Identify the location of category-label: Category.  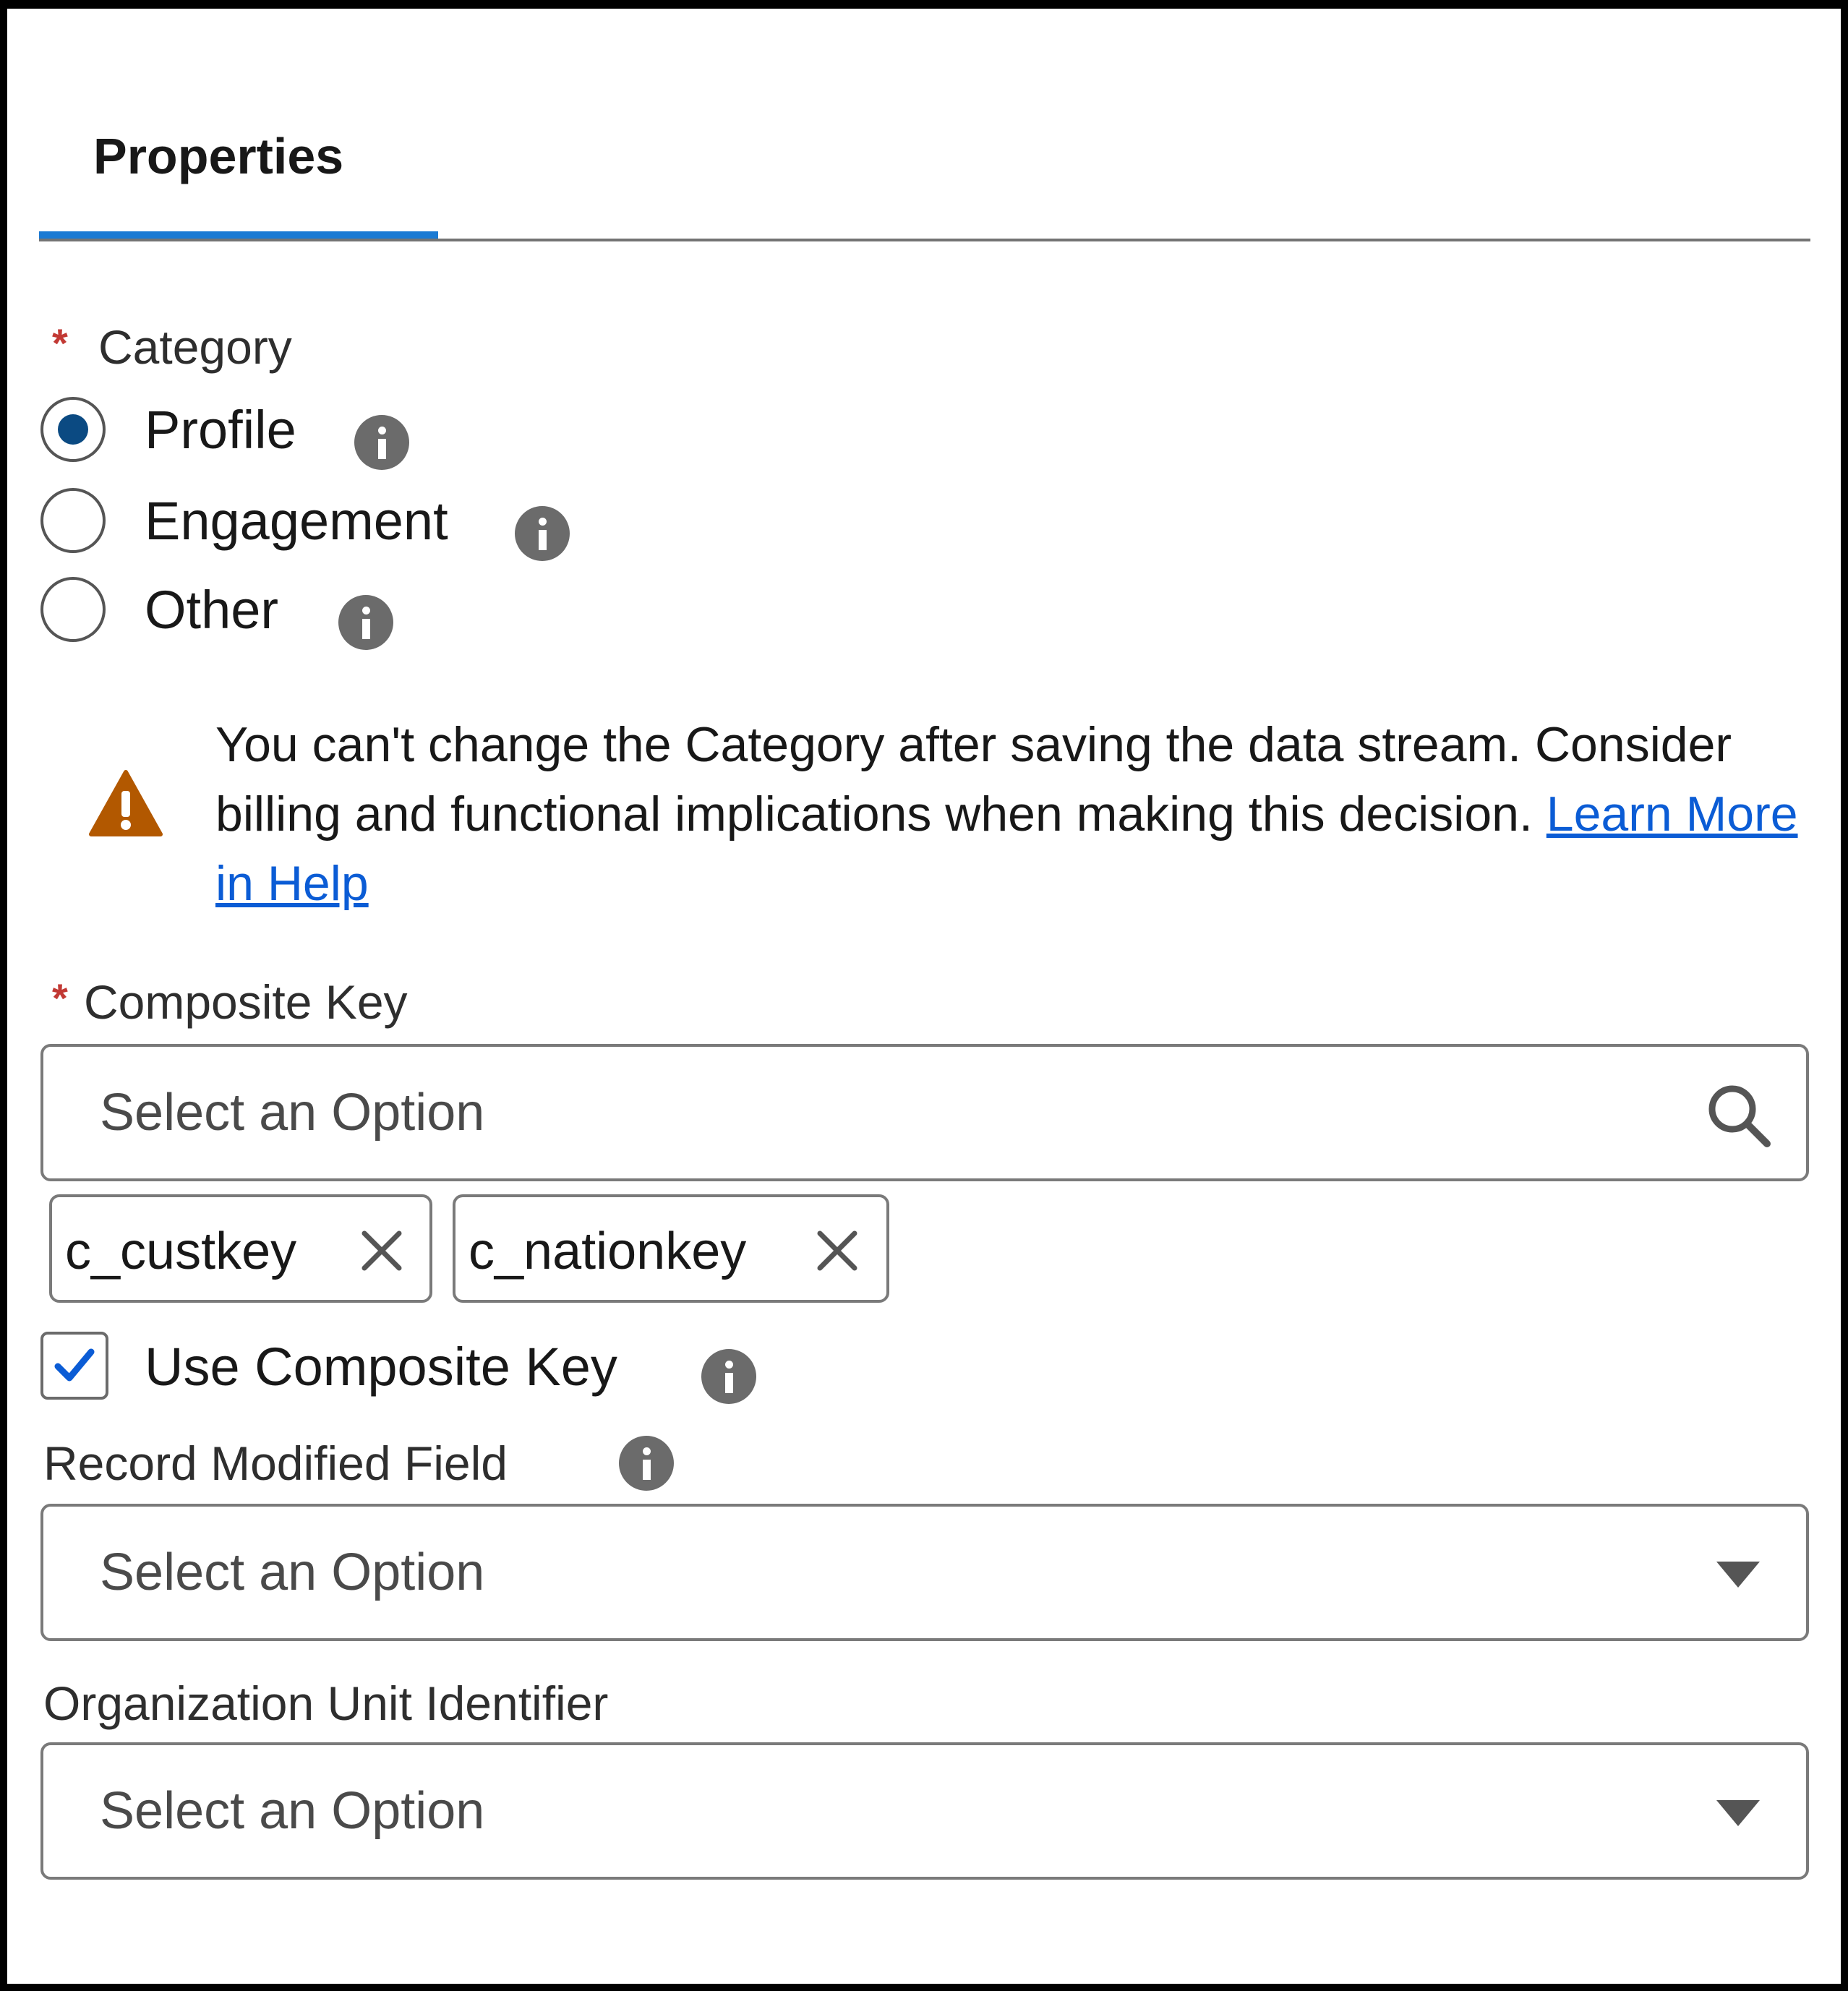
(195, 347).